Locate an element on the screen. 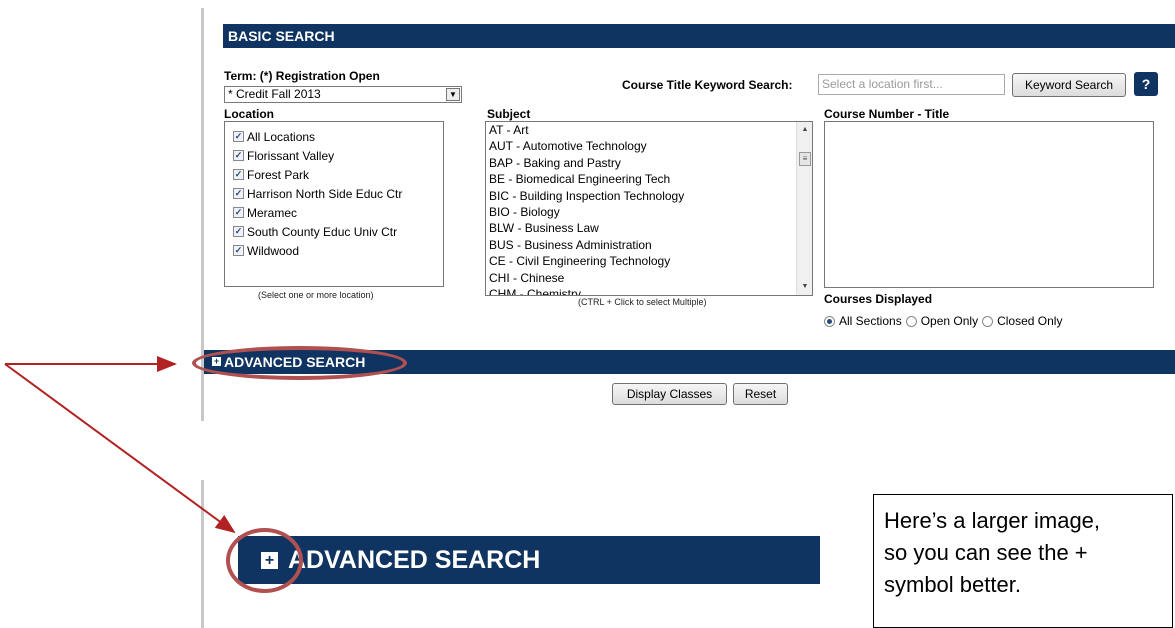 Image resolution: width=1175 pixels, height=628 pixels. arrow-to-zoom-plus is located at coordinates (120, 448).